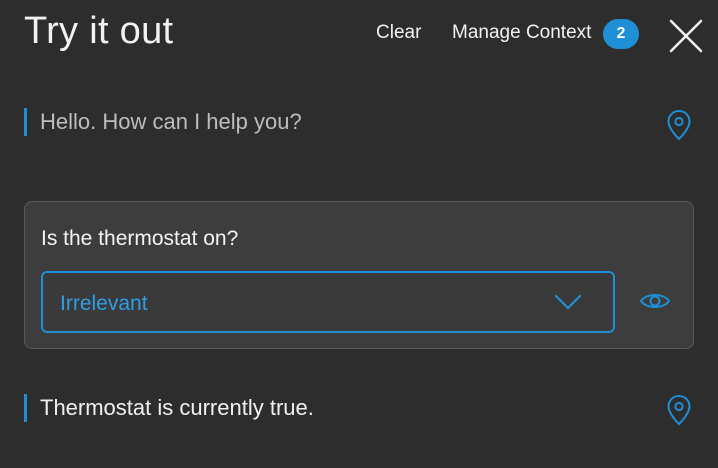 This screenshot has height=468, width=718. I want to click on panel-title: Try it out, so click(99, 31).